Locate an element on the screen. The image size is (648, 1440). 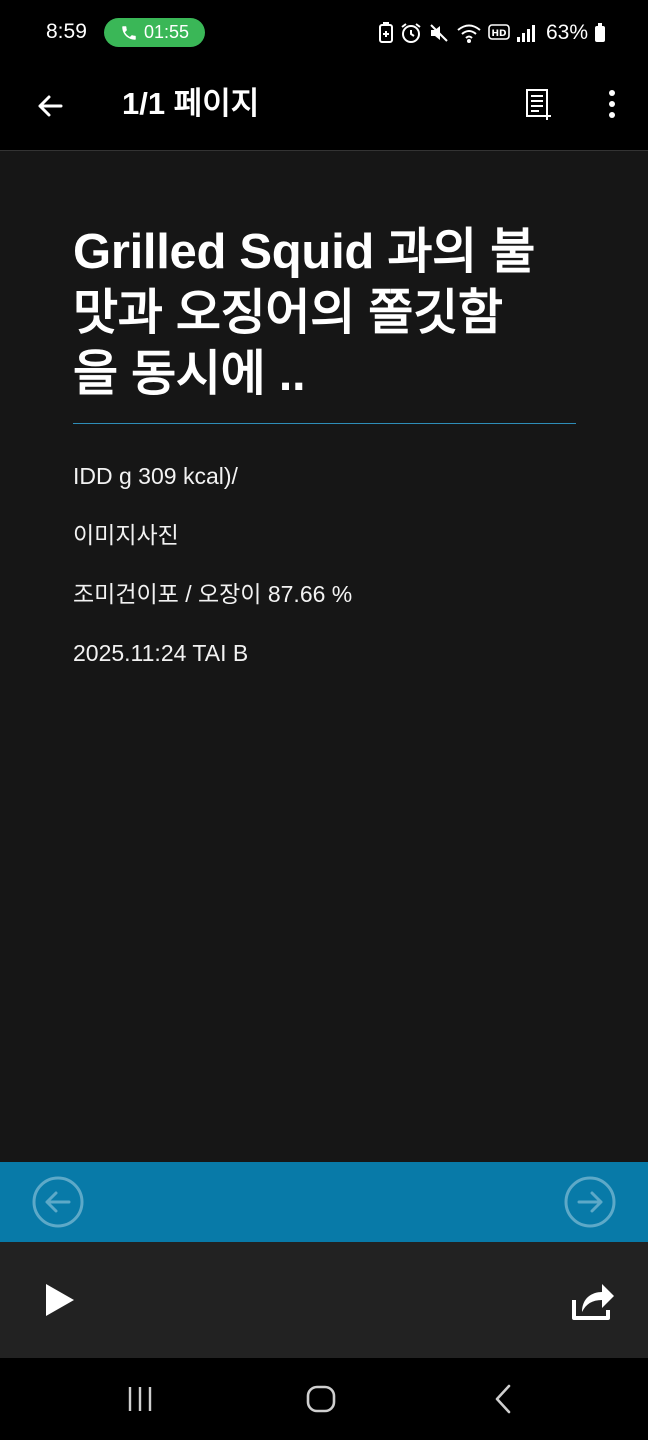
battery-percent: 63% is located at coordinates (566, 32).